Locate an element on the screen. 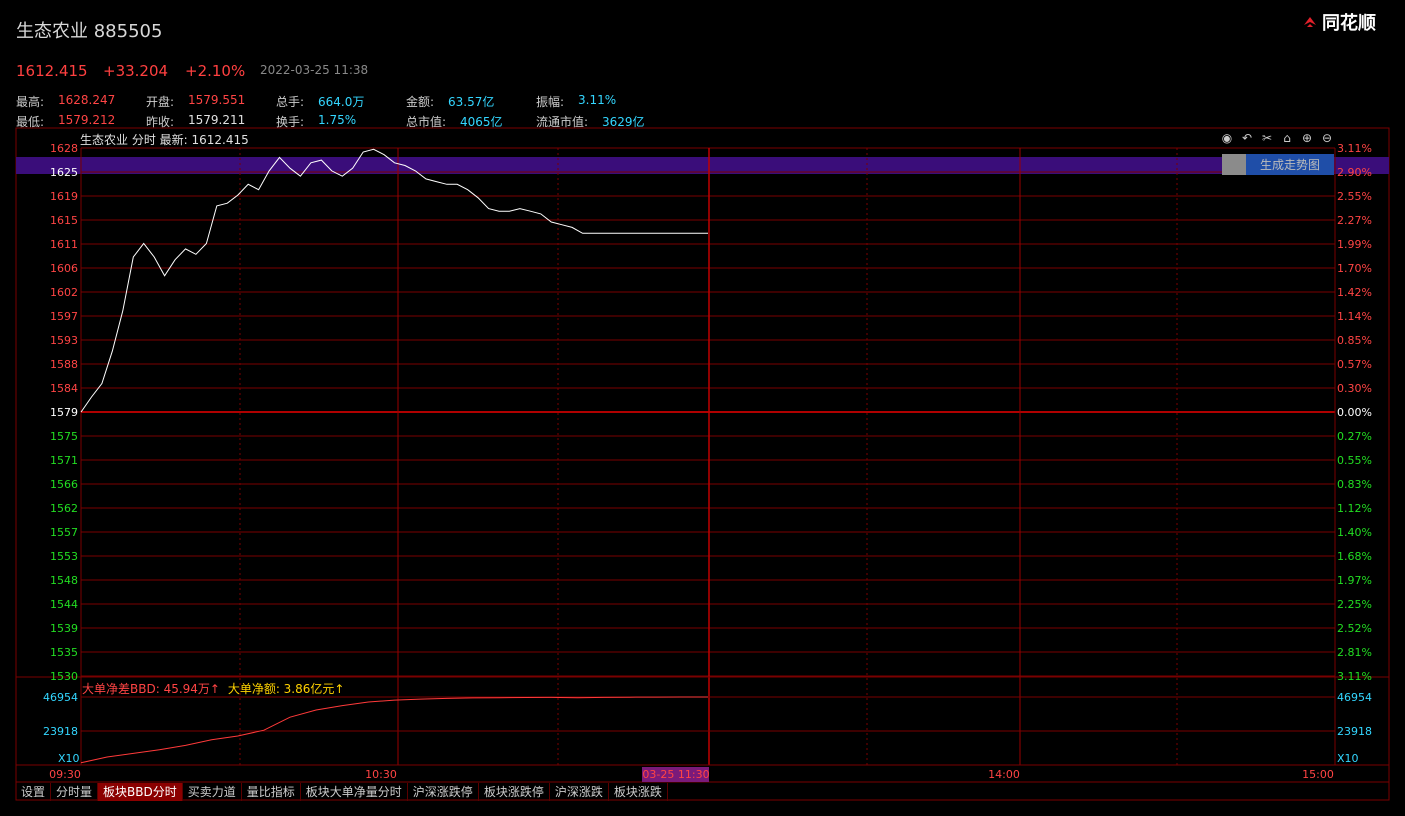 The height and width of the screenshot is (816, 1405). bbd-amount: 大单净额: 3.86亿元↑ is located at coordinates (286, 689).